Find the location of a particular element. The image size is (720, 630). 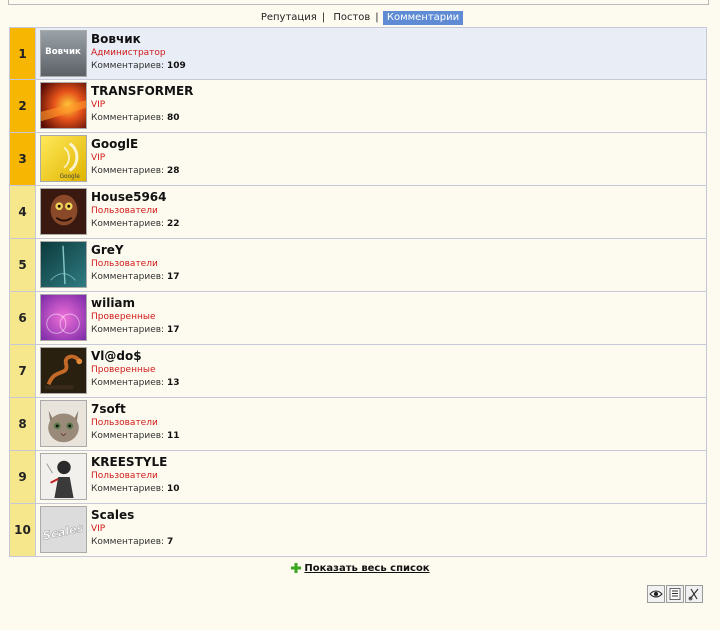

user-info: KREESTYLE Пользователи Комментариев: 10 is located at coordinates (135, 475).